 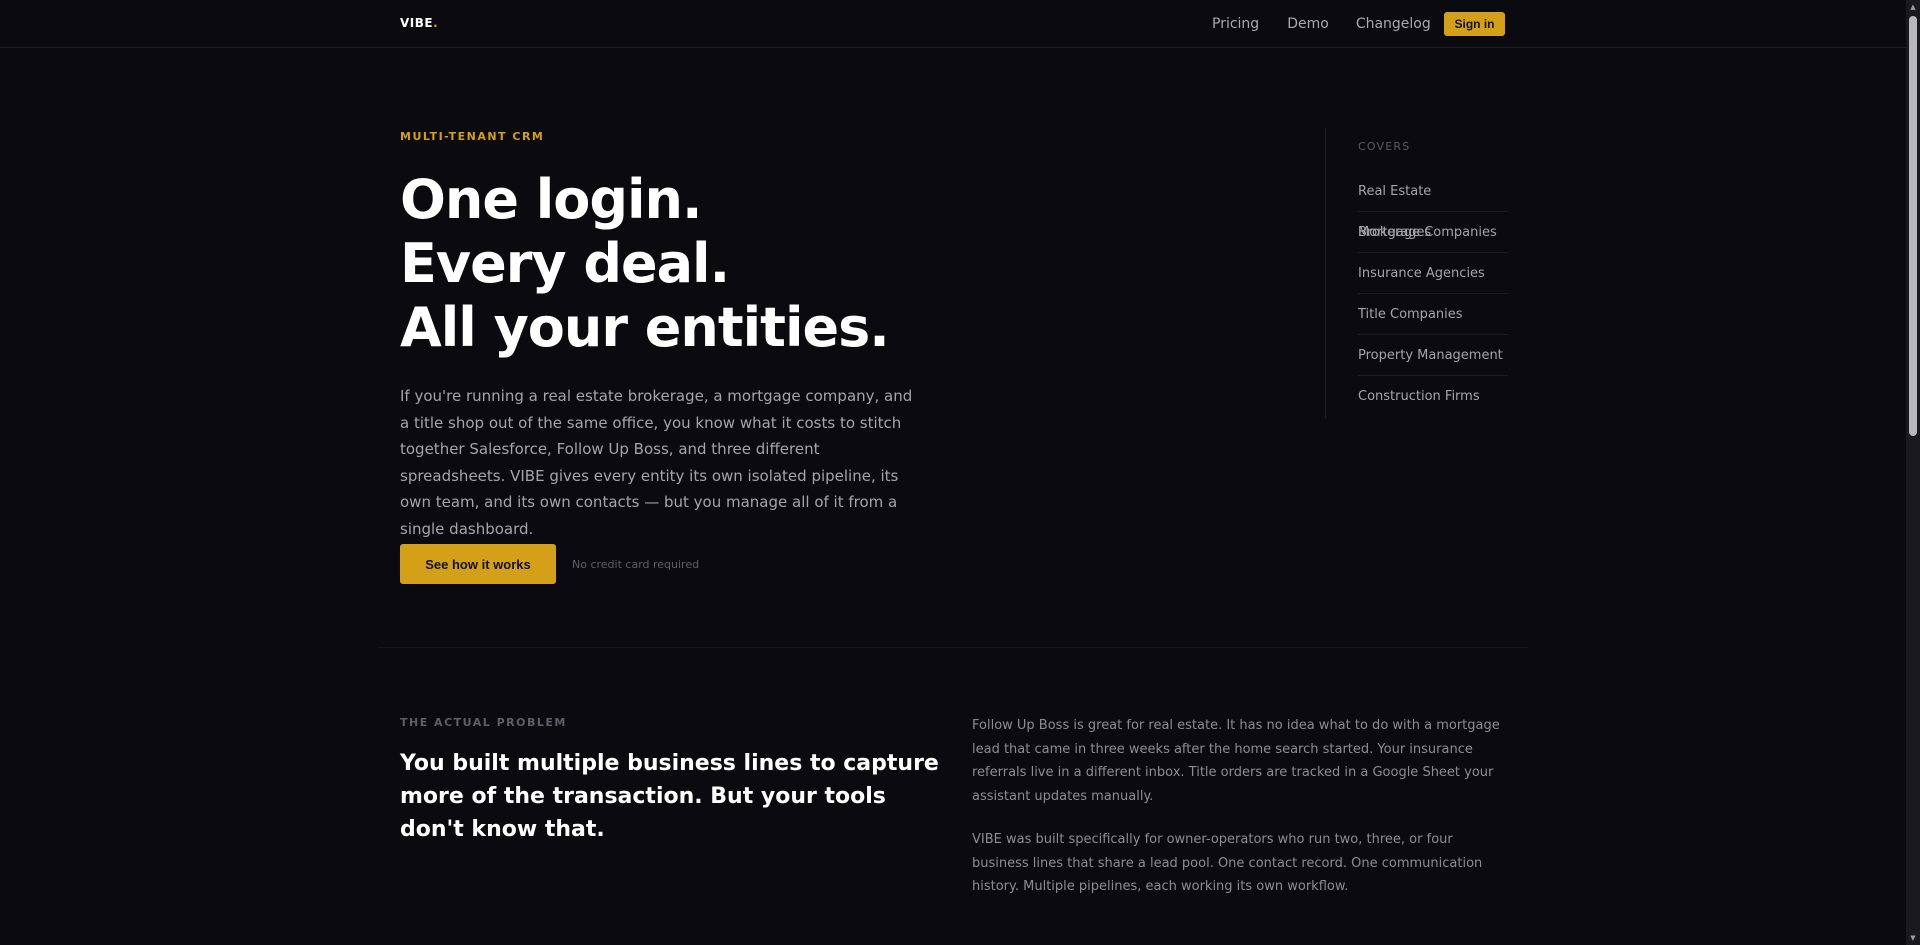 What do you see at coordinates (1235, 24) in the screenshot?
I see `nav-link-pricing: Pricing` at bounding box center [1235, 24].